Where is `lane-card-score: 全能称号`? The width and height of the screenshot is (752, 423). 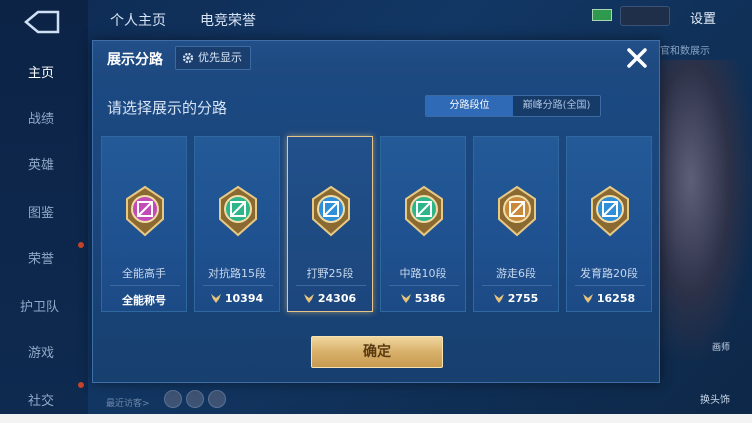 lane-card-score: 全能称号 is located at coordinates (144, 300).